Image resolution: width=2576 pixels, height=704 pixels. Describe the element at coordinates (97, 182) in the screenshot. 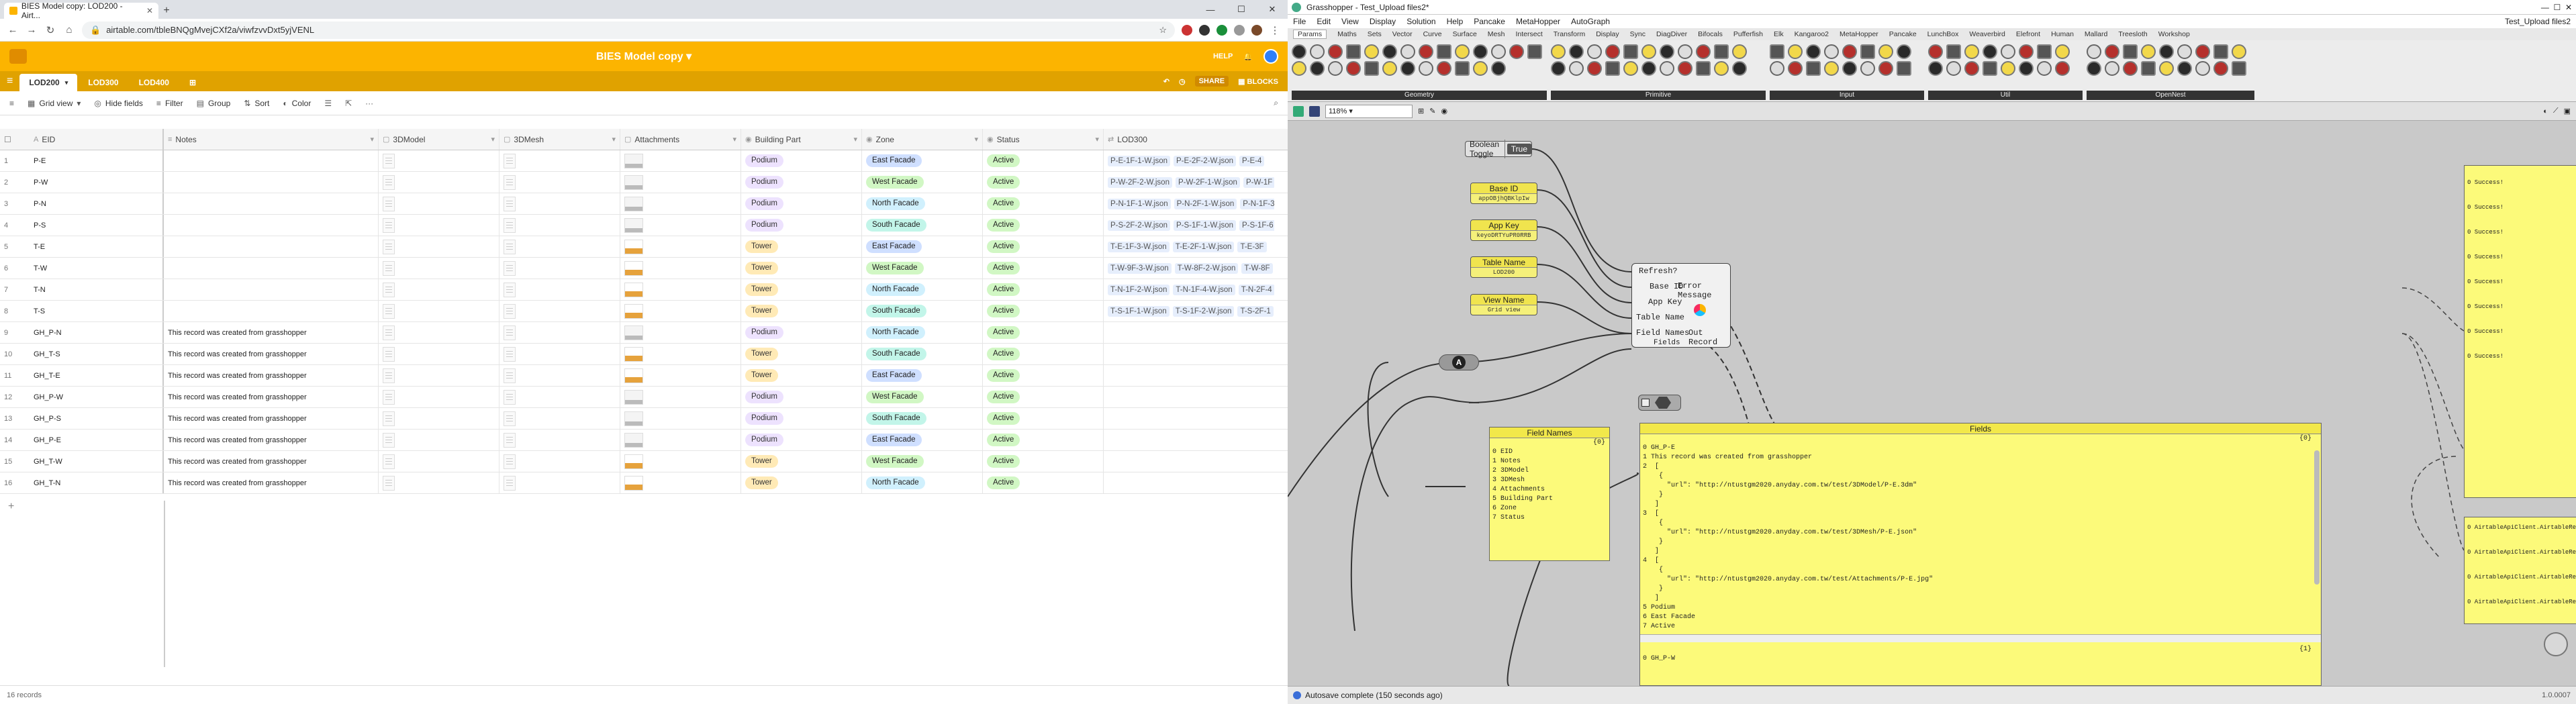

I see `cell-eid: P-W` at that location.